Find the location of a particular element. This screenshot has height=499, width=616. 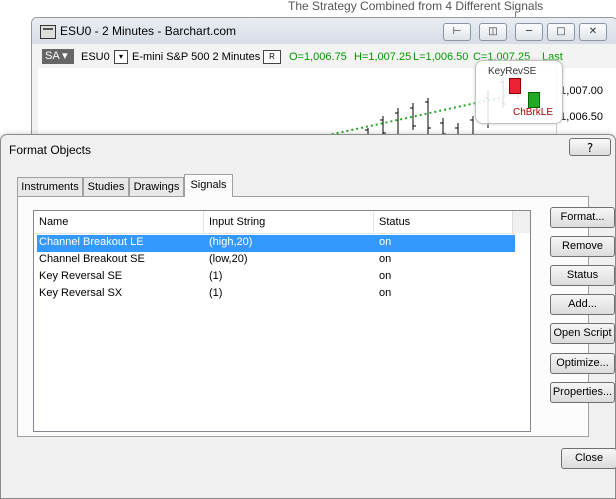

sa-dropdown: SA ▾ is located at coordinates (58, 56).